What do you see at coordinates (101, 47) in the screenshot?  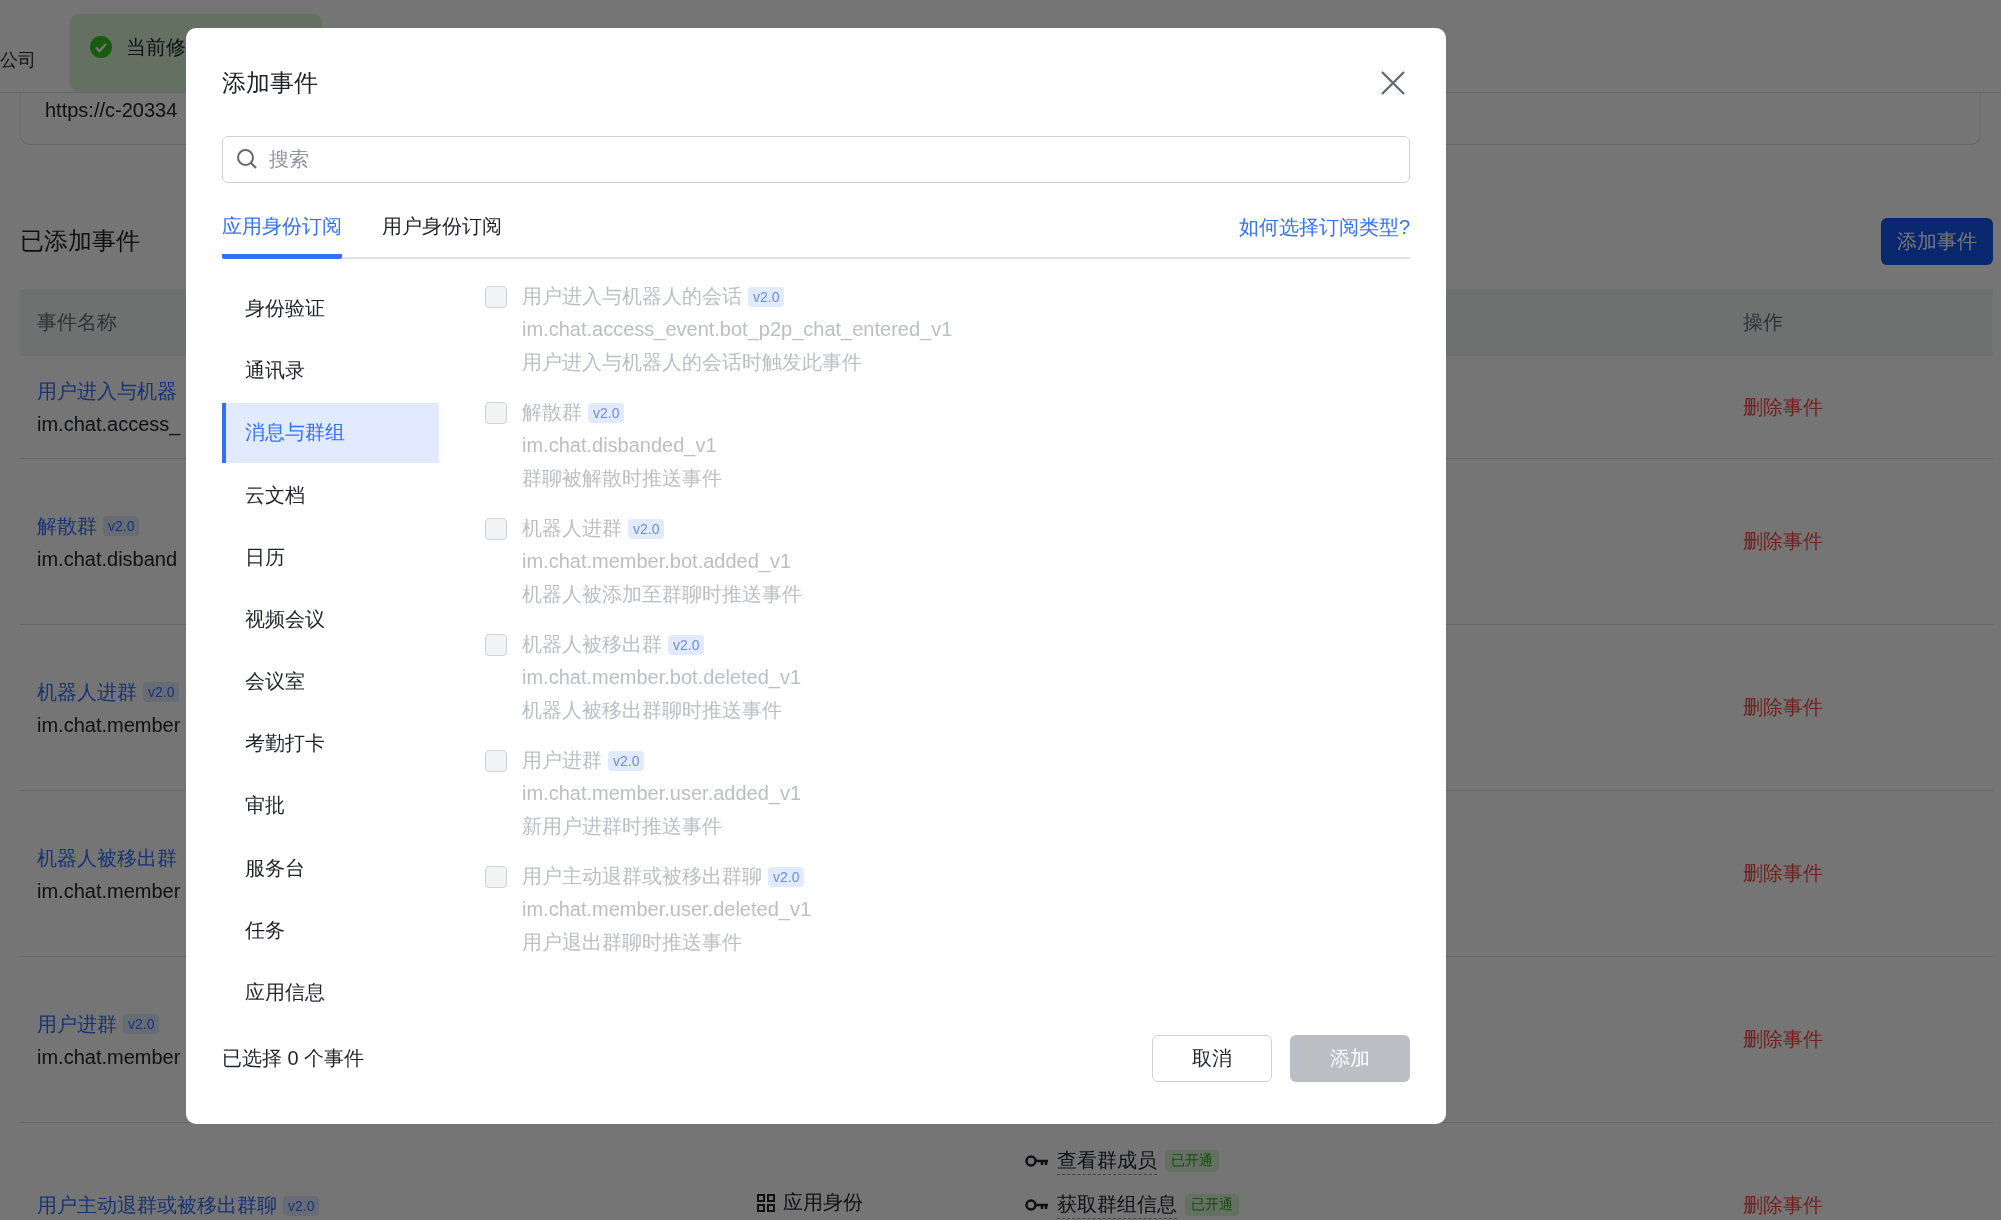 I see `success-icon` at bounding box center [101, 47].